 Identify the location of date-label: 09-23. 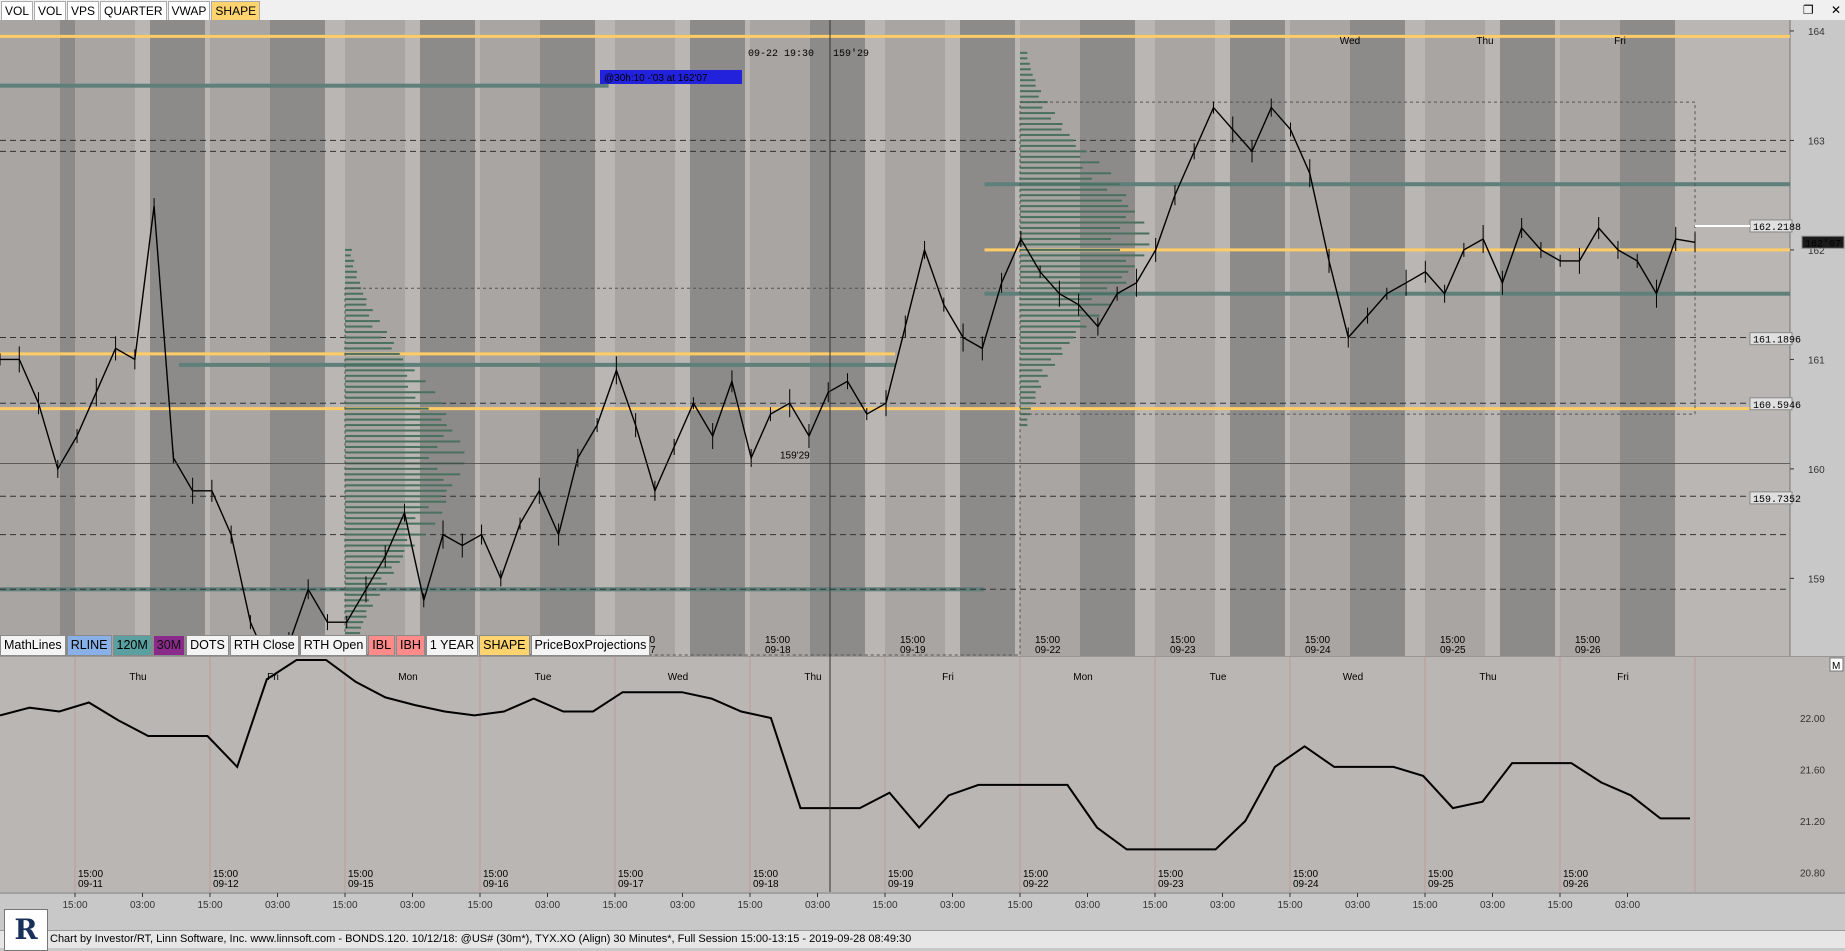
(1183, 650).